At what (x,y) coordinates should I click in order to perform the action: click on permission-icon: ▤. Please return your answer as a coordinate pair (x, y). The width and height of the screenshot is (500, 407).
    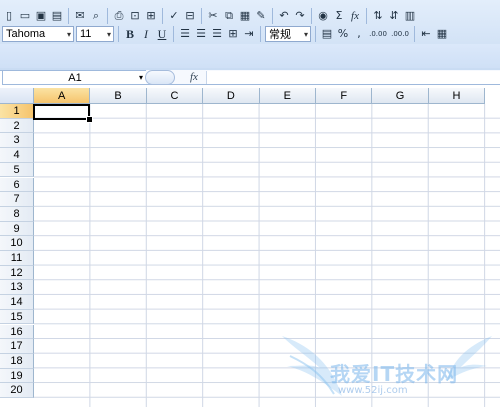
    Looking at the image, I should click on (57, 16).